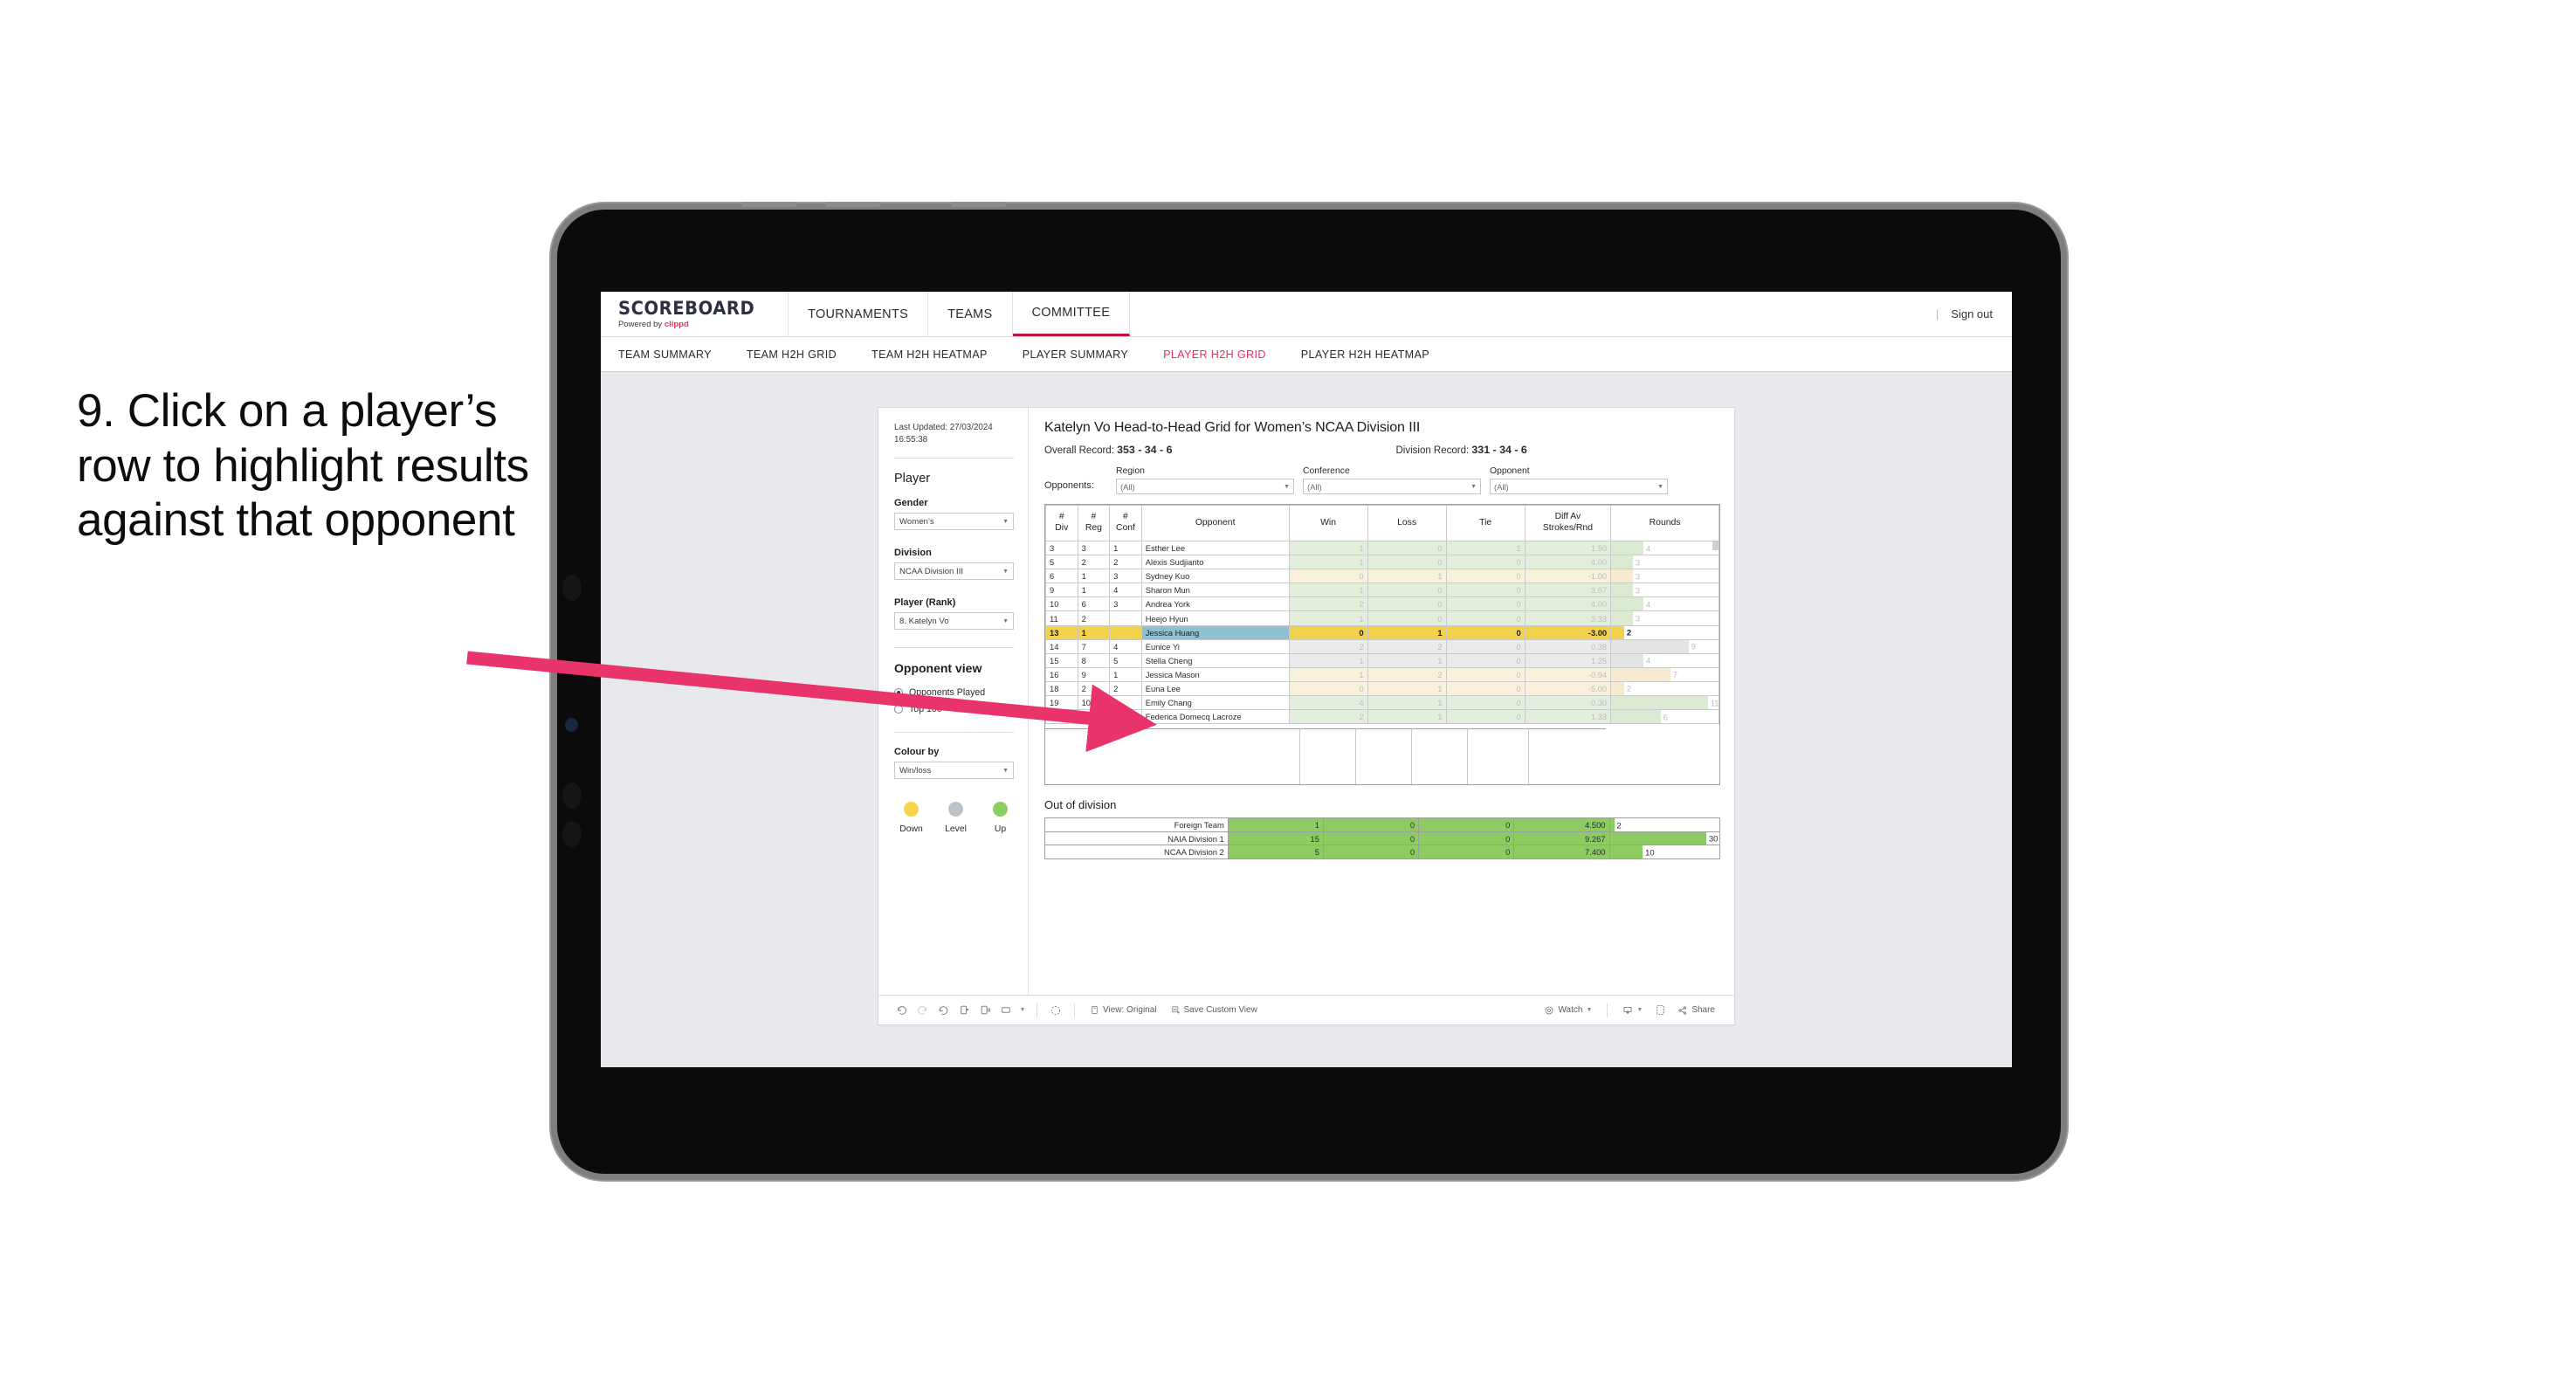  I want to click on filter-opponent-select: (All) ▼, so click(1579, 487).